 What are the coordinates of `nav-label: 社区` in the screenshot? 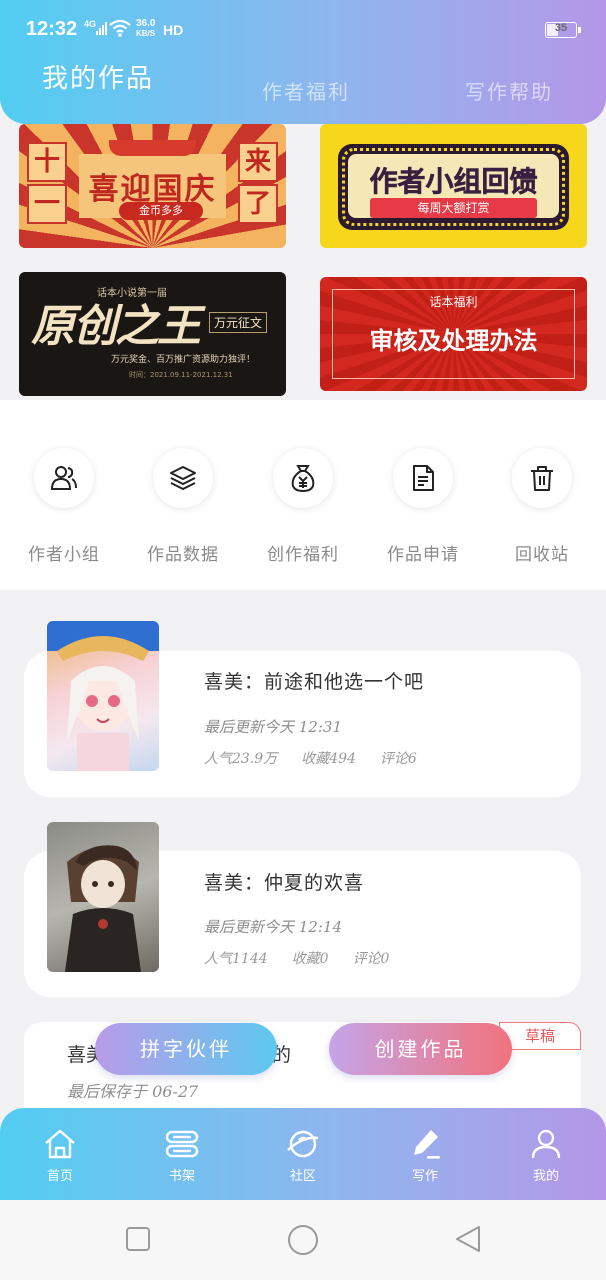 It's located at (302, 1176).